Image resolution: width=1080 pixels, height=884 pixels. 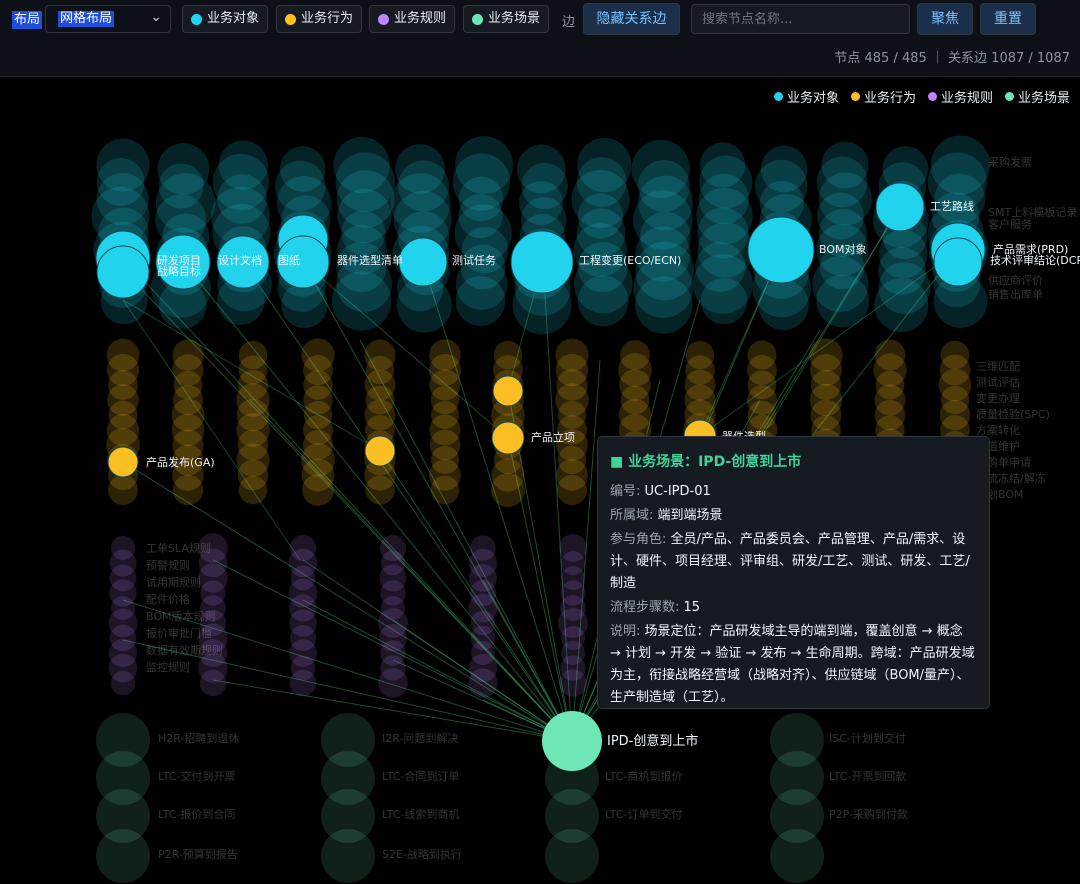 What do you see at coordinates (1015, 280) in the screenshot?
I see `faded-node-label: 供应商评价` at bounding box center [1015, 280].